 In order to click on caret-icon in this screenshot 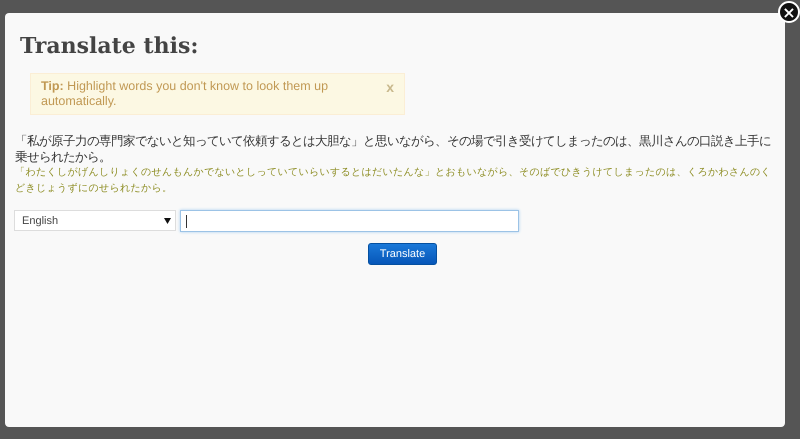, I will do `click(167, 221)`.